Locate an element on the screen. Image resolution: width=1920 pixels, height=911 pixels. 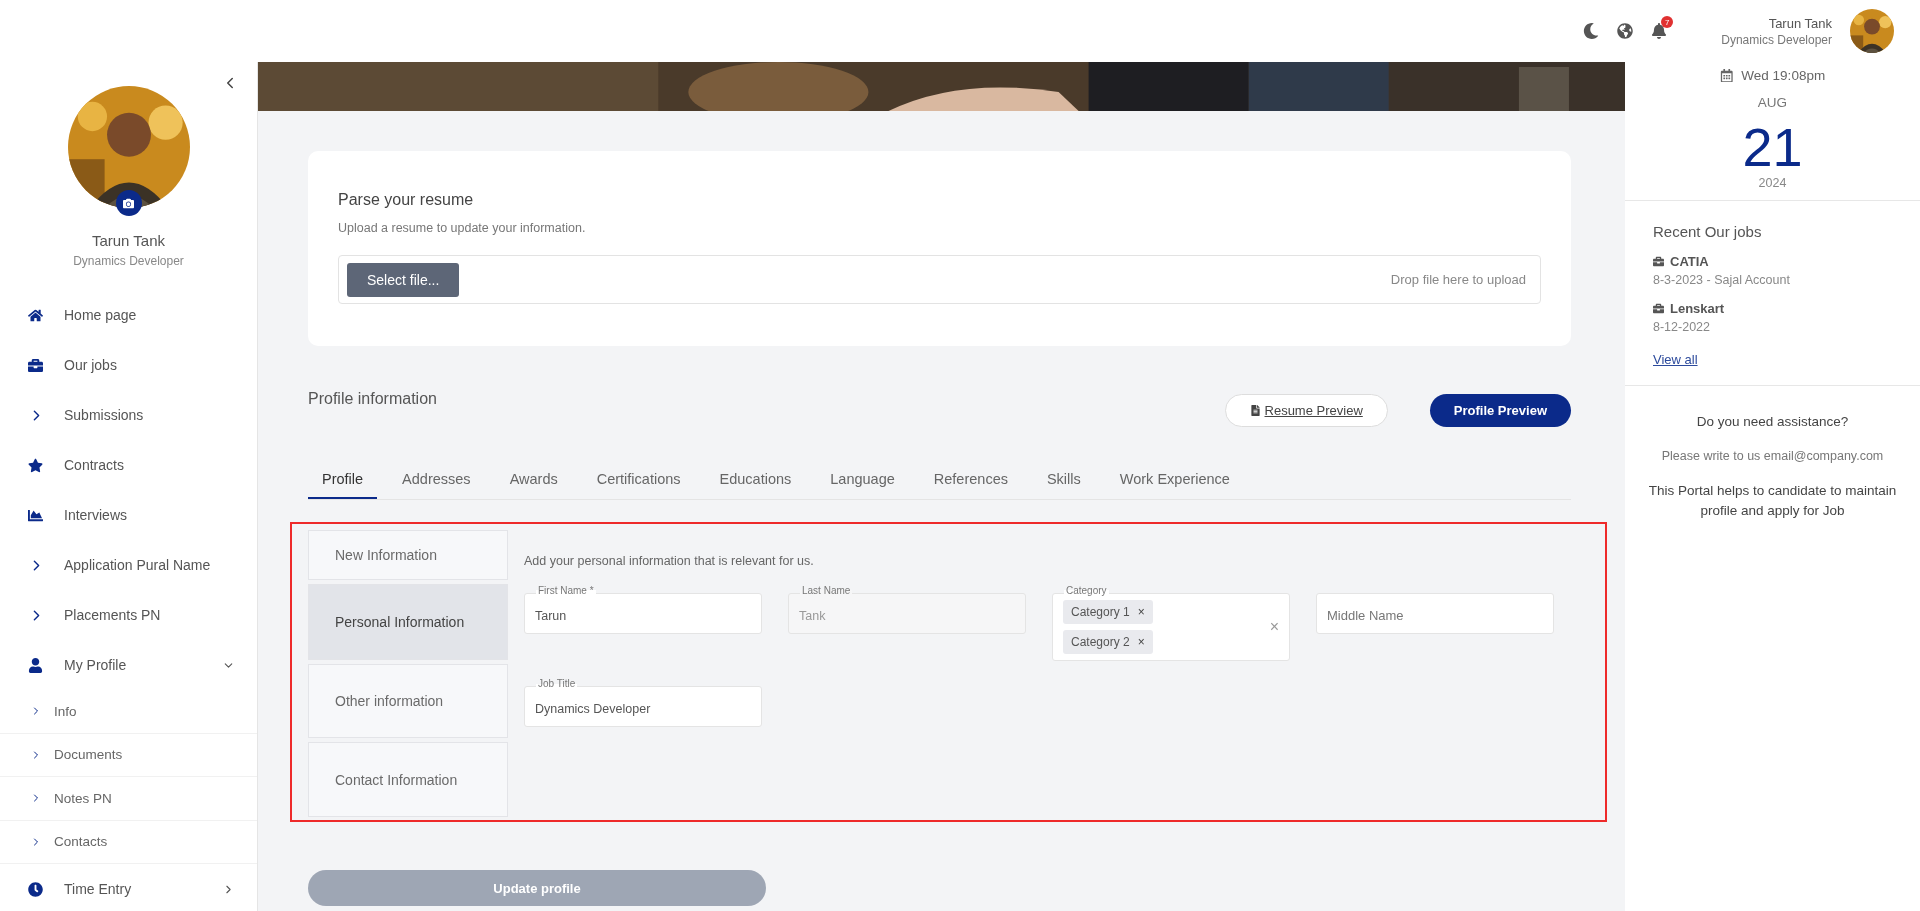
notification-count: 7 is located at coordinates (1667, 22).